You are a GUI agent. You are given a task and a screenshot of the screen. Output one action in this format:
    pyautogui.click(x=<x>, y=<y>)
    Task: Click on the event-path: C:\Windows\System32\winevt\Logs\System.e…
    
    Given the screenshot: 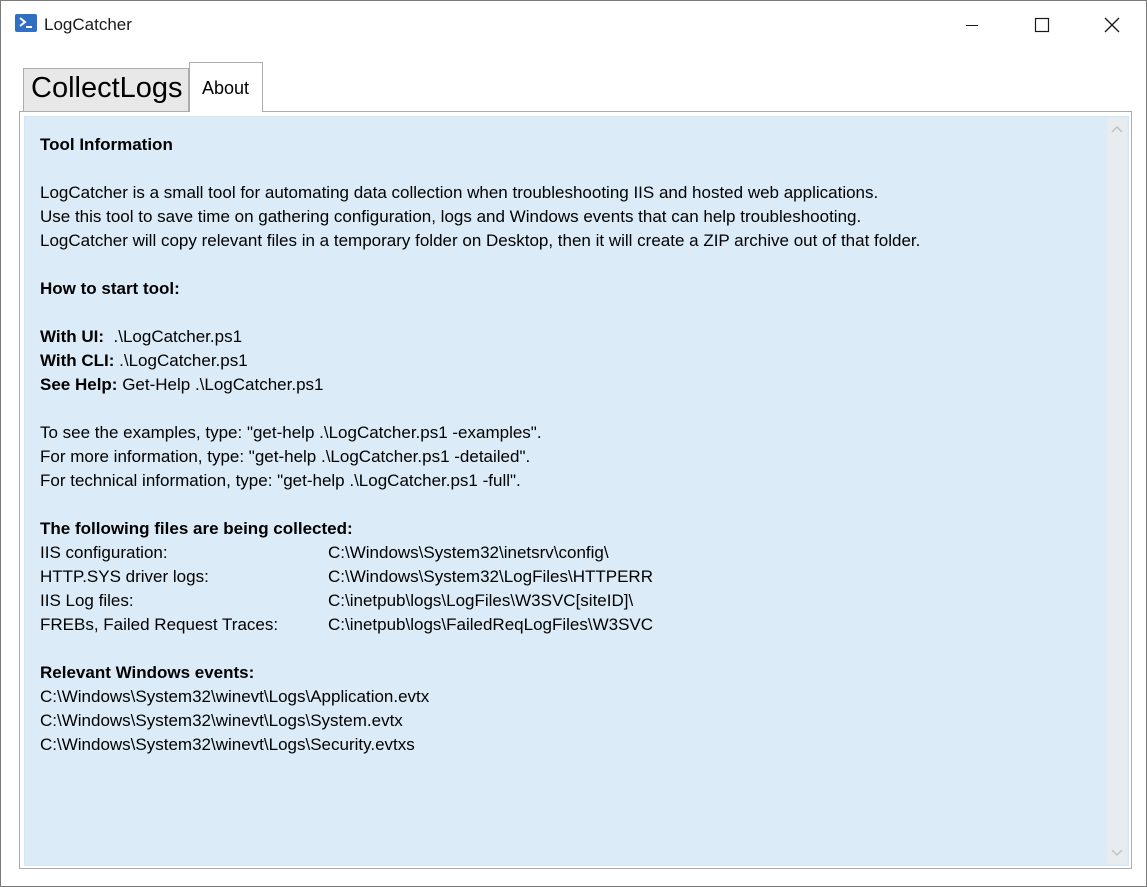 What is the action you would take?
    pyautogui.click(x=221, y=720)
    